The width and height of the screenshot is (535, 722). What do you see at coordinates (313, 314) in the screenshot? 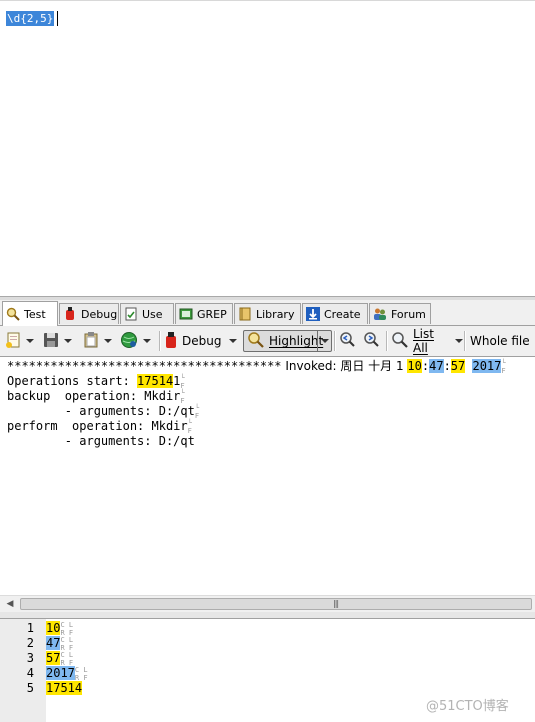
I see `create-arrow-icon` at bounding box center [313, 314].